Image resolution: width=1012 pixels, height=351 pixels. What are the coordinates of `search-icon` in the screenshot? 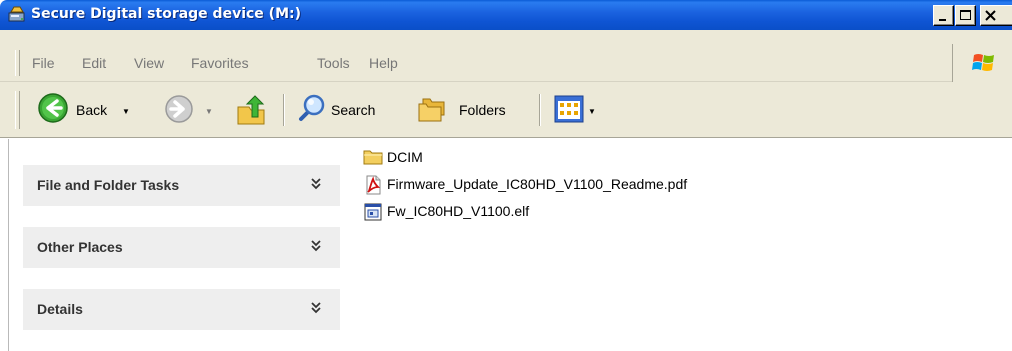 It's located at (312, 107).